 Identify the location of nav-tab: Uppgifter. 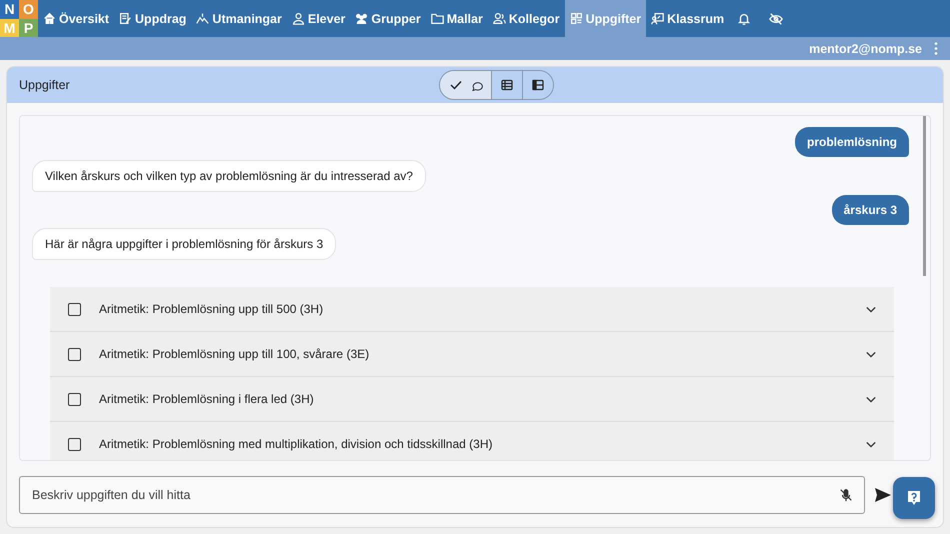
(605, 18).